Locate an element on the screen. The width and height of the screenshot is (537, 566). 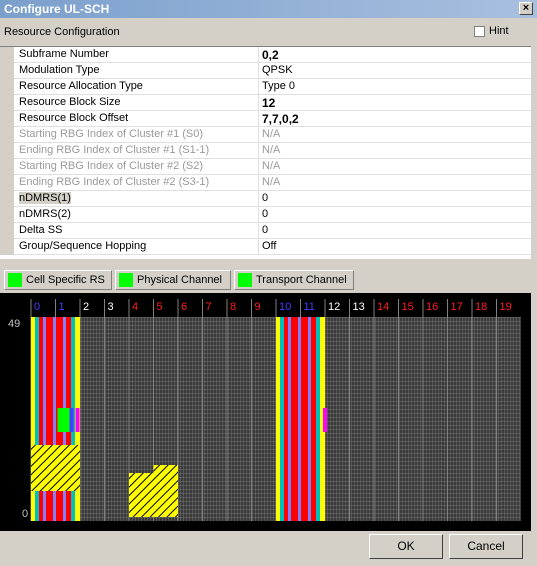
property-row: Subframe Number 0,2 is located at coordinates (265, 55).